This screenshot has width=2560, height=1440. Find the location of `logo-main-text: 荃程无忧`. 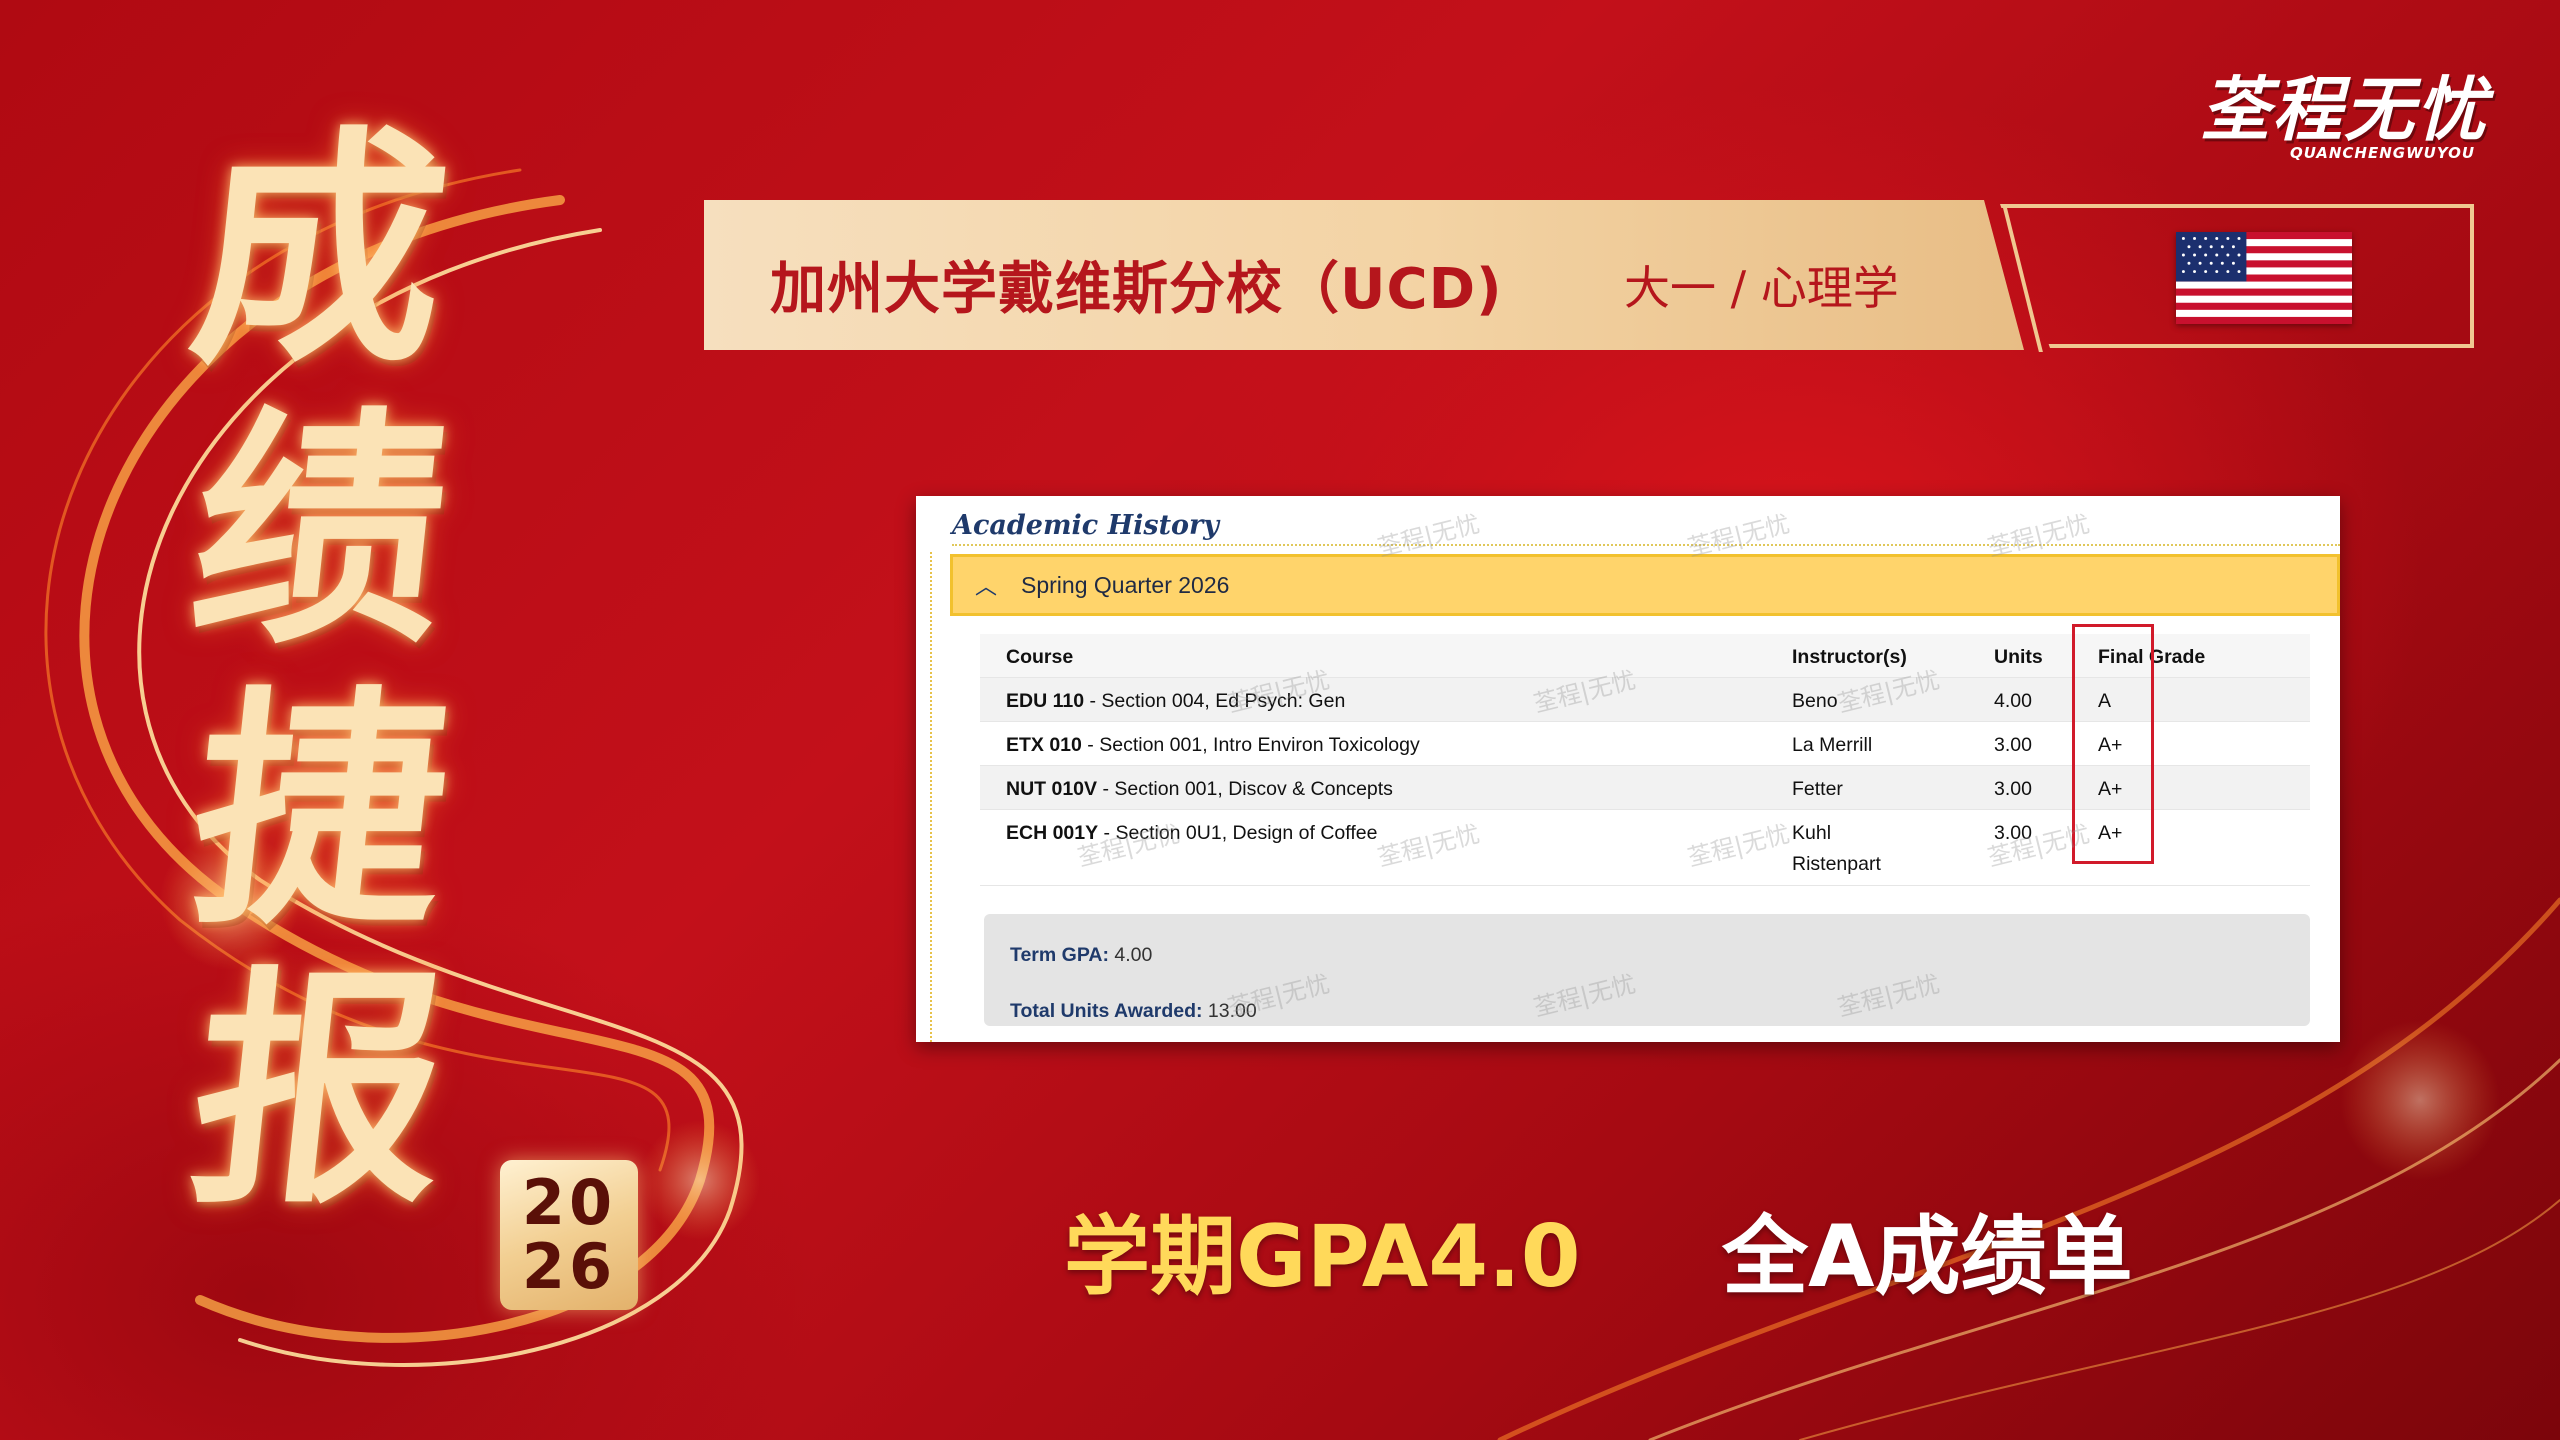

logo-main-text: 荃程无忧 is located at coordinates (2344, 110).